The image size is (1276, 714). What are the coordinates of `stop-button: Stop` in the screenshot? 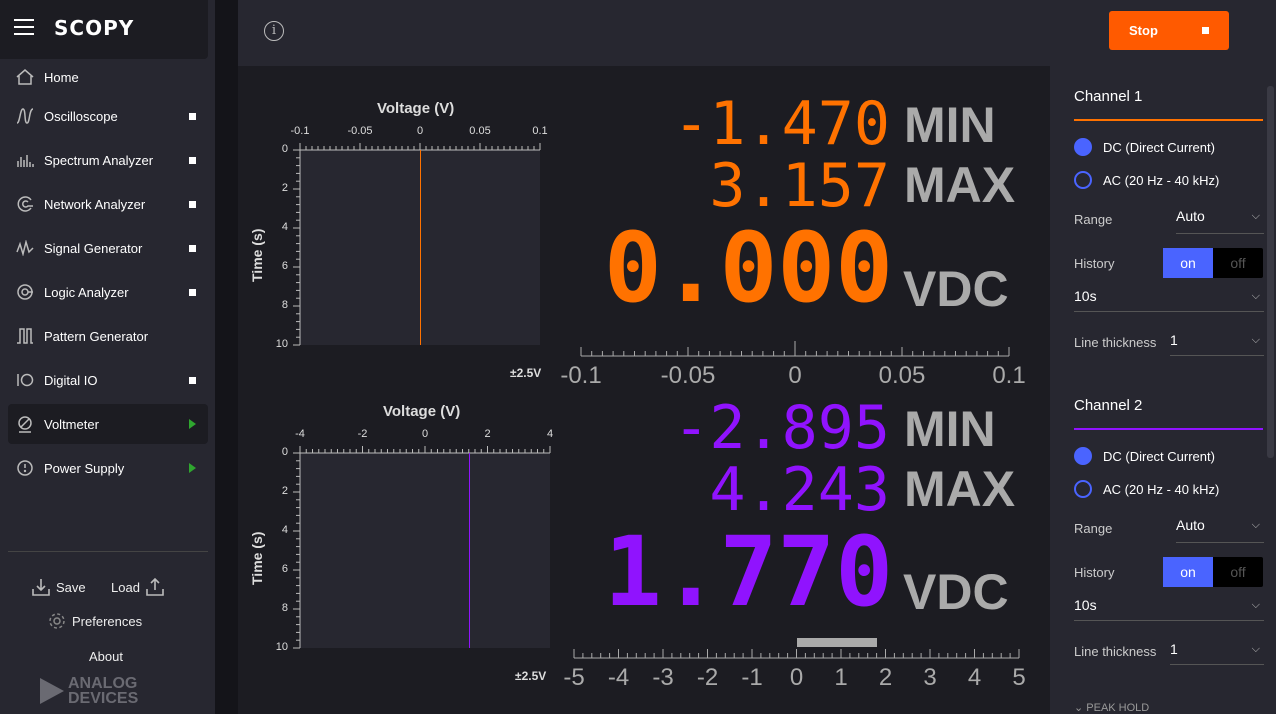 It's located at (1169, 30).